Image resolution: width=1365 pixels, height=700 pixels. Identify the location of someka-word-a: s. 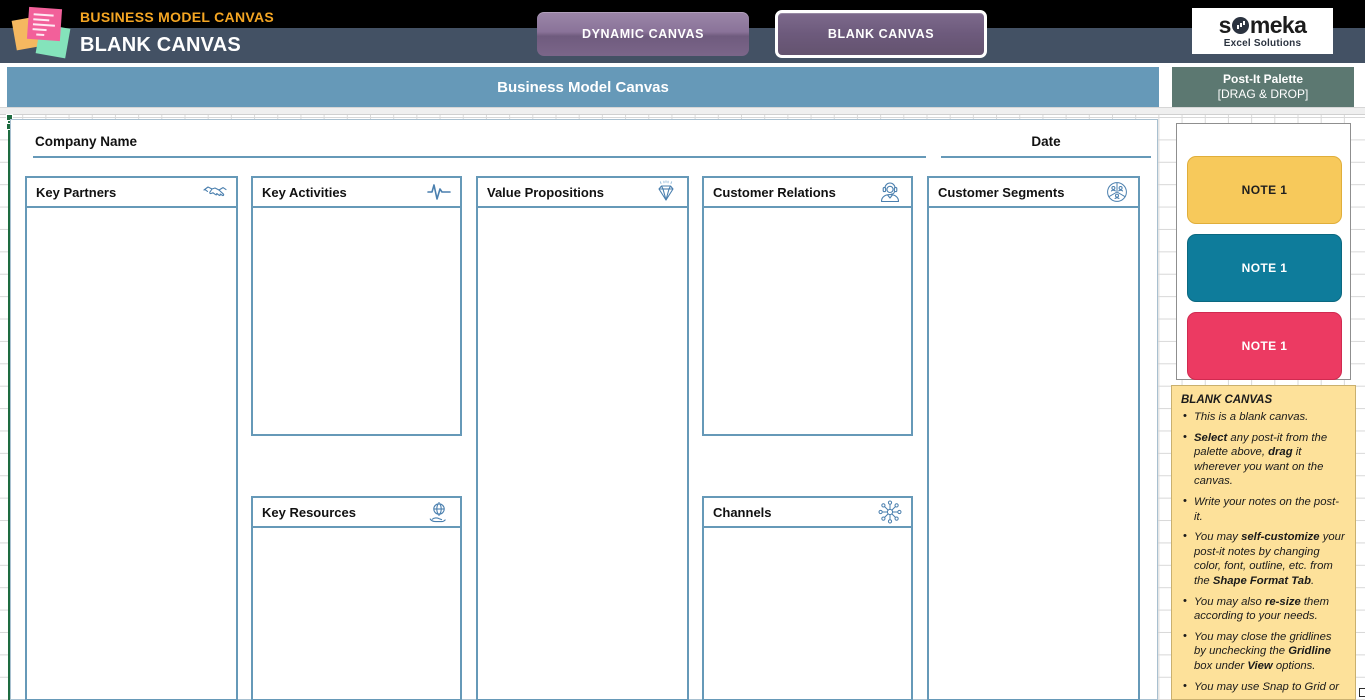
(1225, 25).